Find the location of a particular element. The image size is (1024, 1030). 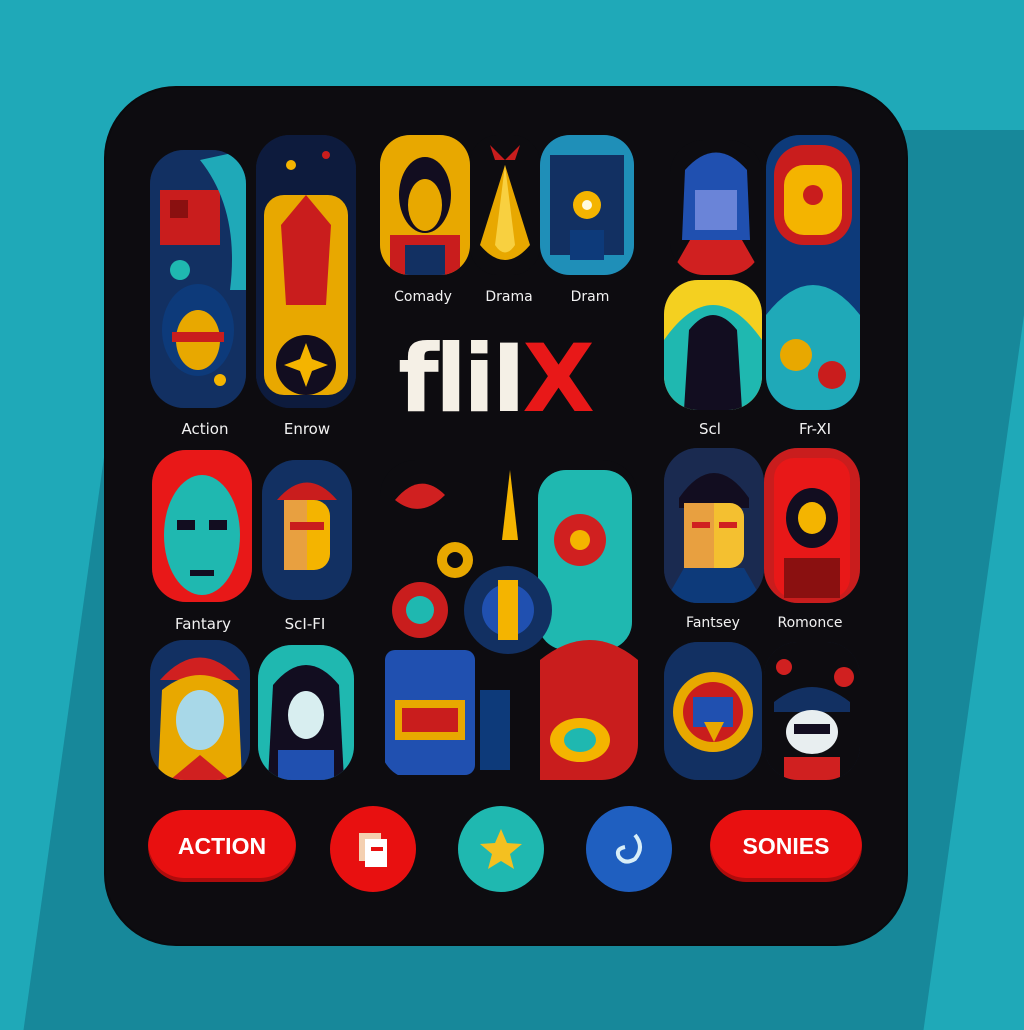

star-icon is located at coordinates (501, 849).